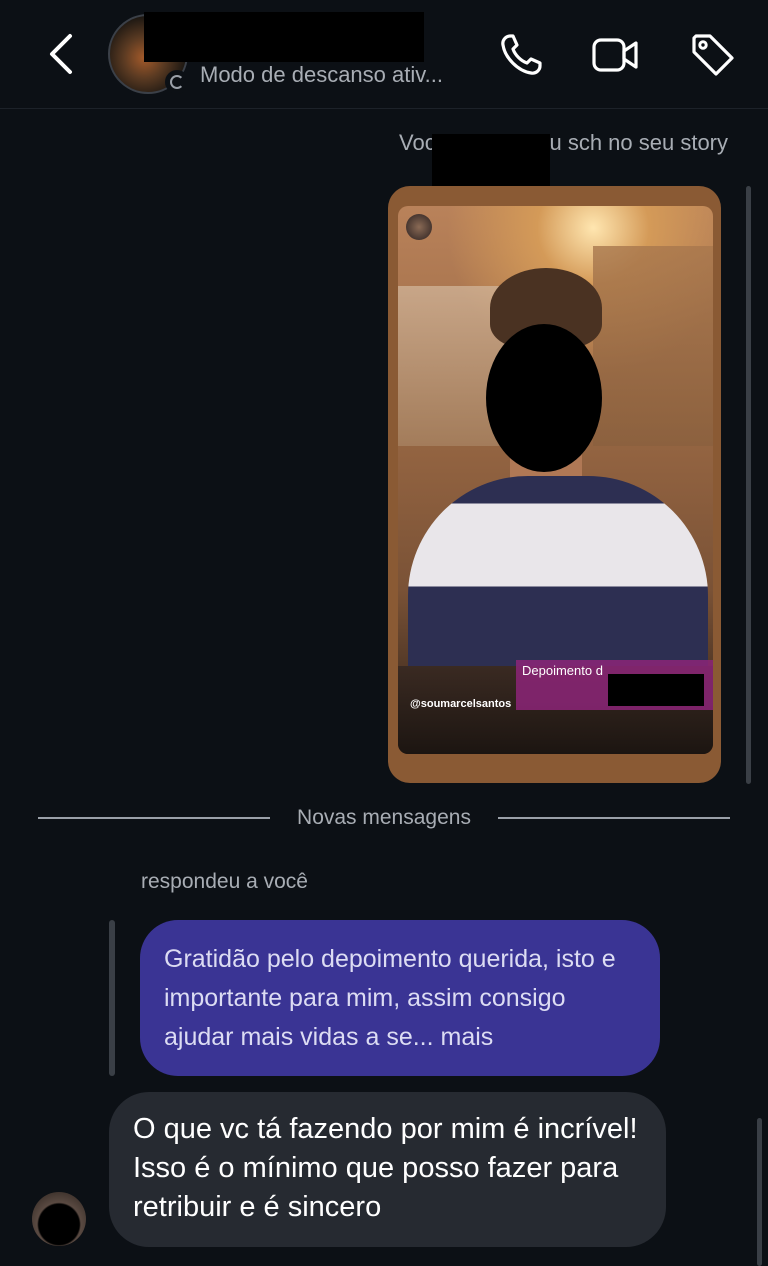  What do you see at coordinates (759, 1192) in the screenshot?
I see `scrollbar-bottom` at bounding box center [759, 1192].